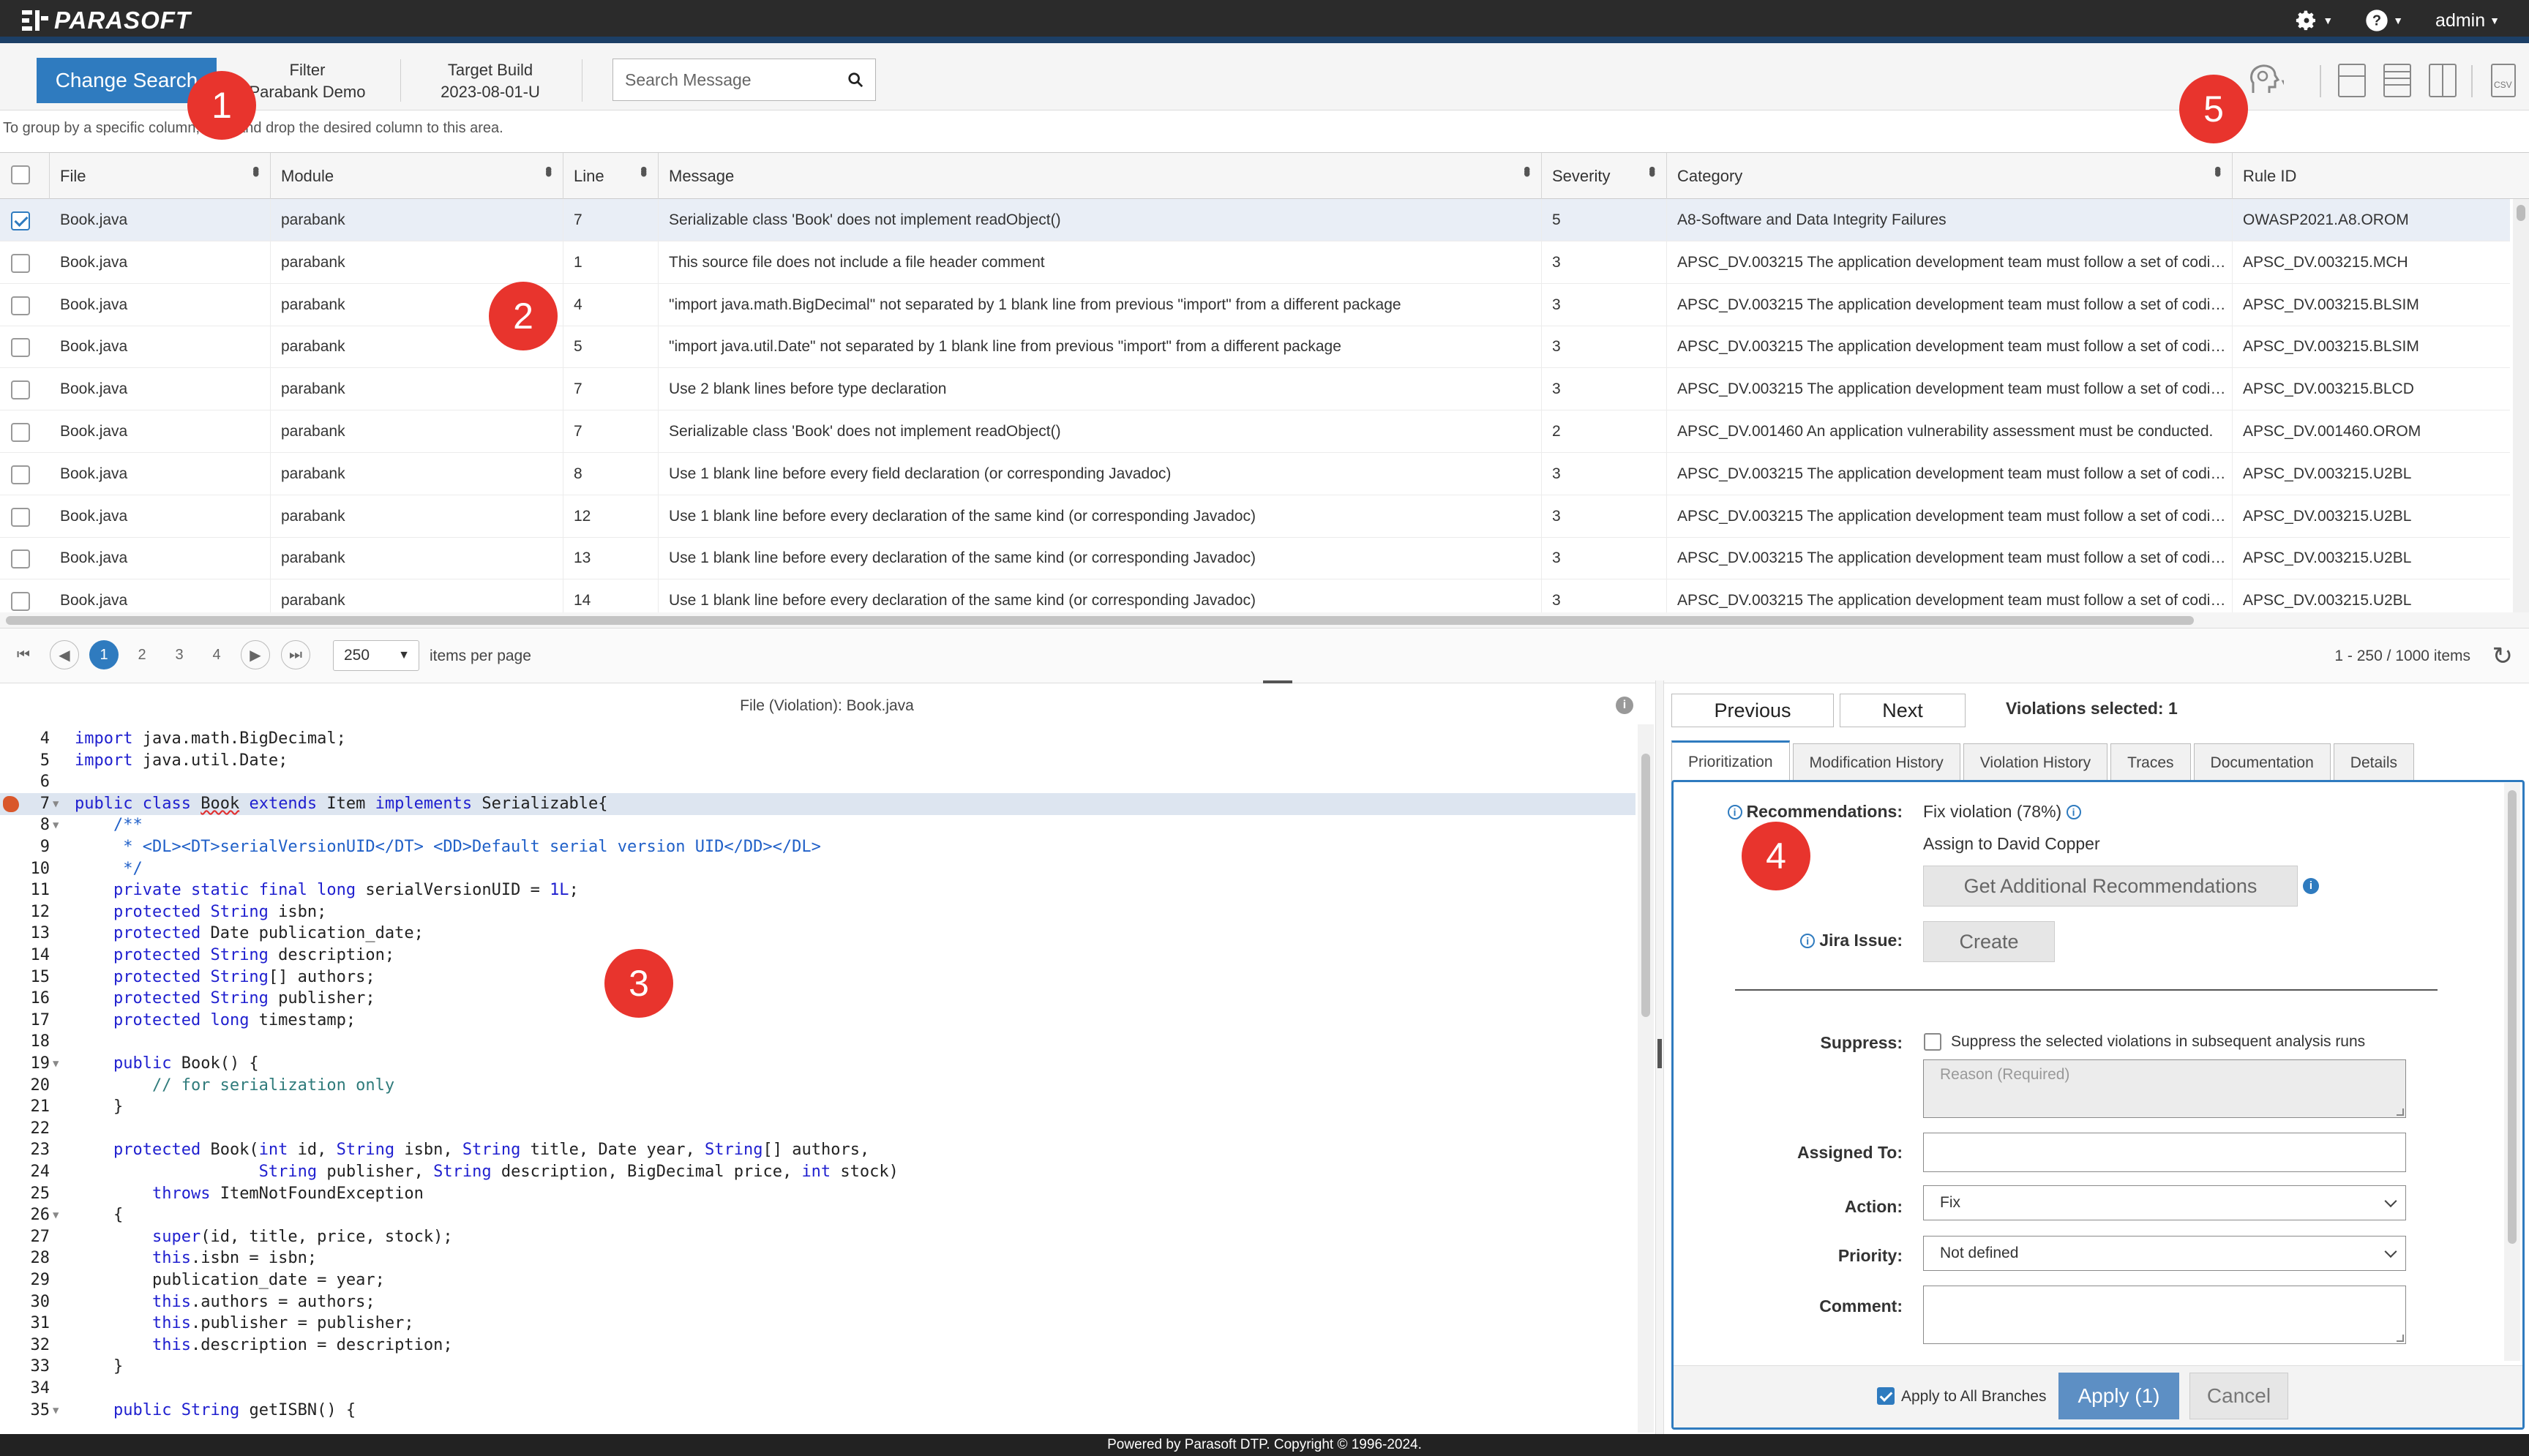 This screenshot has height=1456, width=2529. What do you see at coordinates (24, 654) in the screenshot?
I see `first-page-icon: ⏮` at bounding box center [24, 654].